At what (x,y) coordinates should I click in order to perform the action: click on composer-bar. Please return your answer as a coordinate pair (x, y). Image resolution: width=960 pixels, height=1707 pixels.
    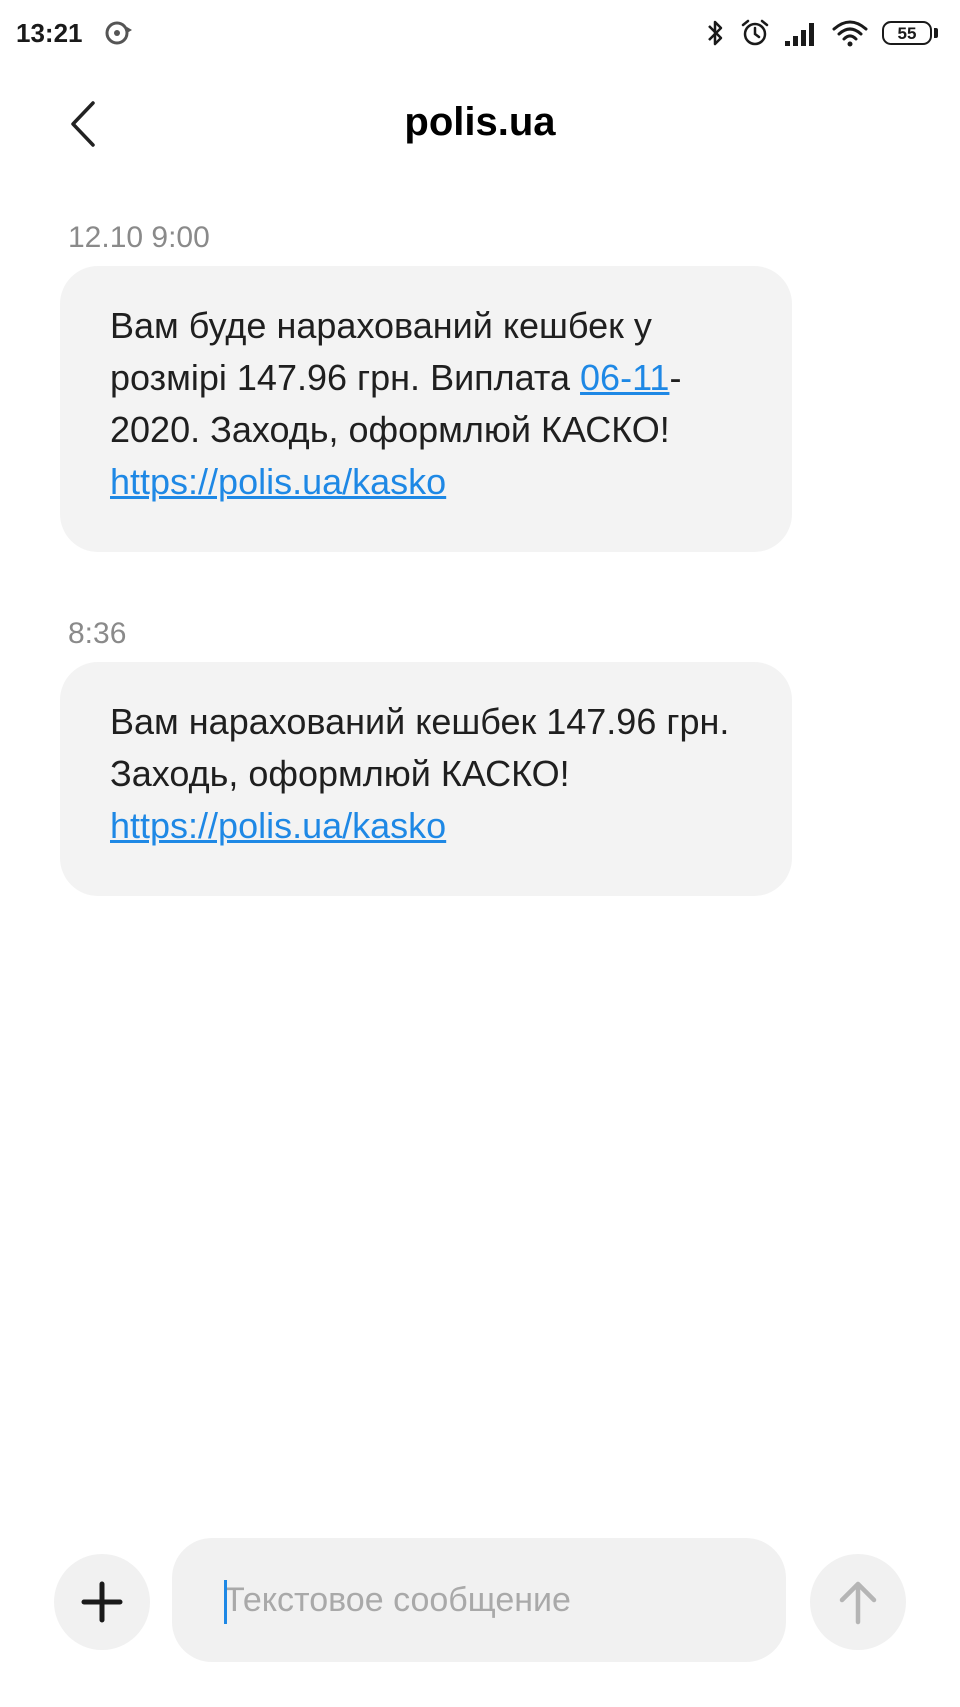
    Looking at the image, I should click on (480, 1596).